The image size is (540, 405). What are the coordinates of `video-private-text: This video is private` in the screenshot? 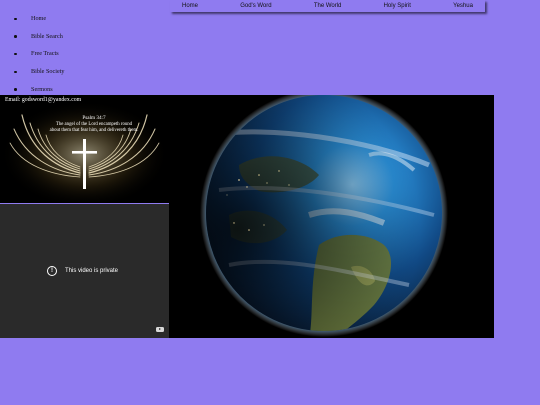 It's located at (92, 271).